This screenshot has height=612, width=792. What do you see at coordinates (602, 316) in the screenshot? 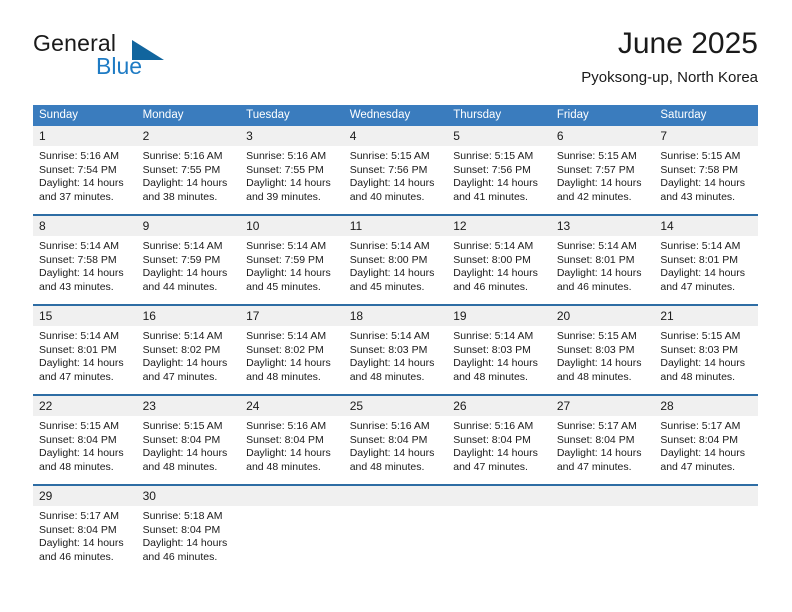
I see `day-number: 20` at bounding box center [602, 316].